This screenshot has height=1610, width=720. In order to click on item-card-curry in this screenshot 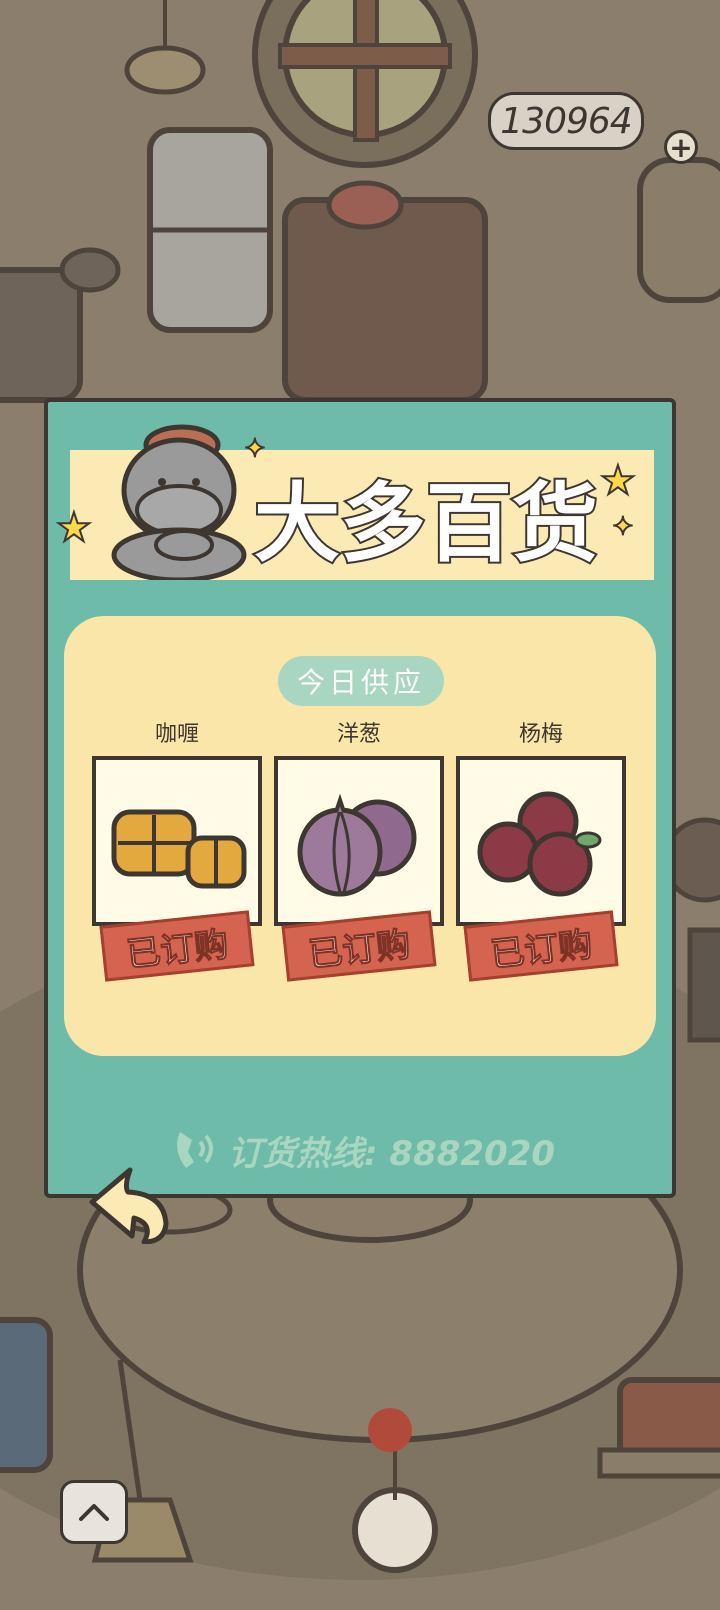, I will do `click(177, 841)`.